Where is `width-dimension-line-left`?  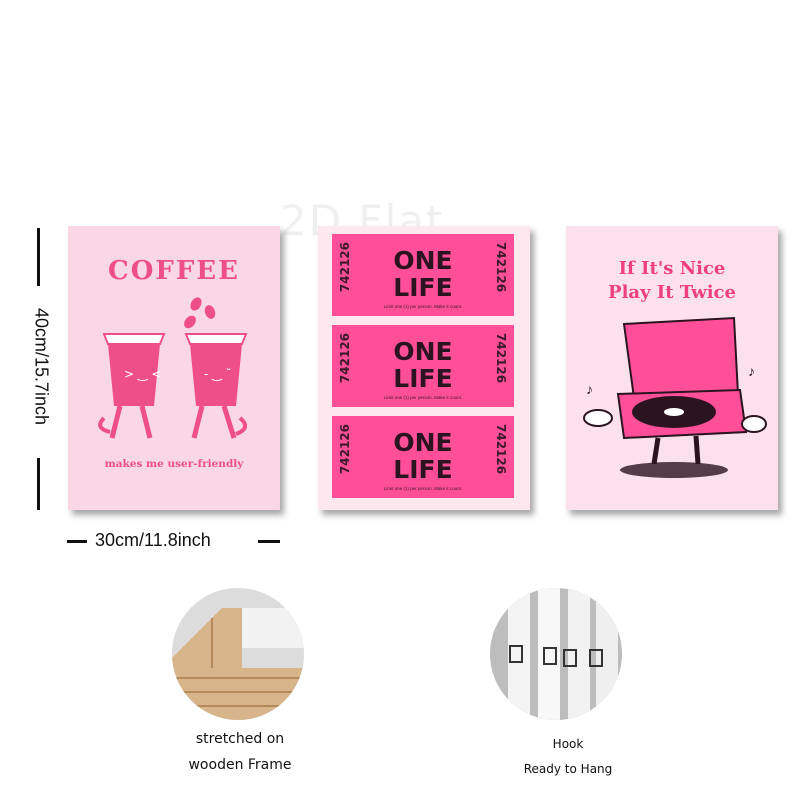 width-dimension-line-left is located at coordinates (77, 541).